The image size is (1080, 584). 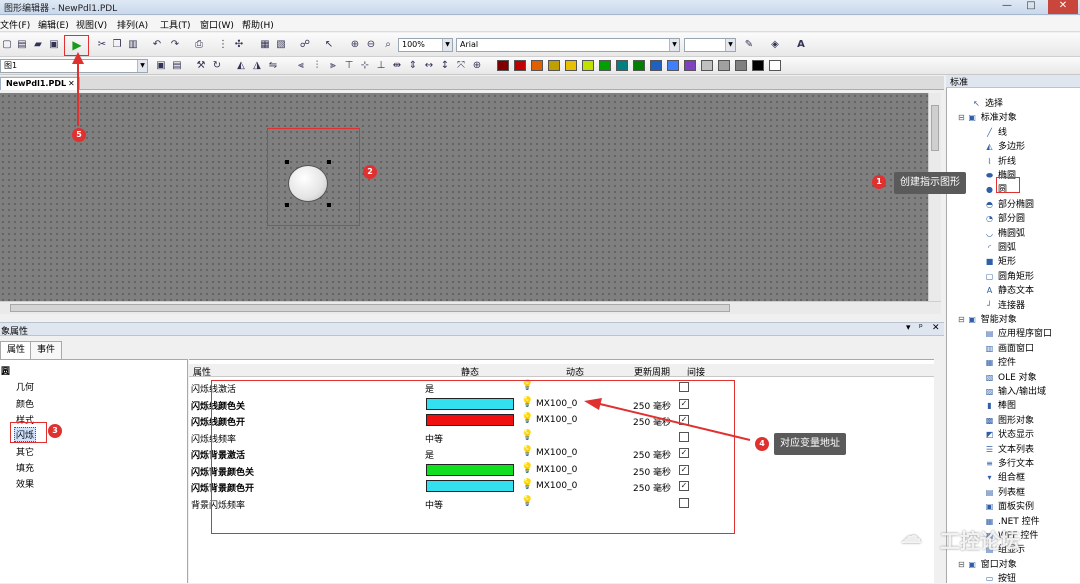 What do you see at coordinates (675, 422) in the screenshot?
I see `arrow-line` at bounding box center [675, 422].